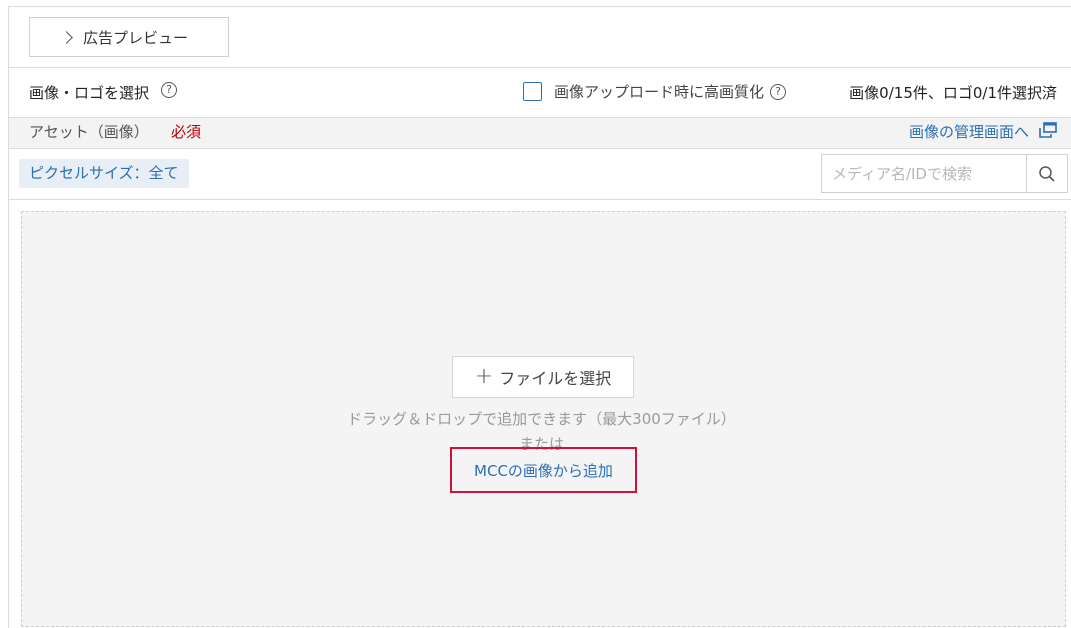 The image size is (1071, 628). I want to click on search-icon, so click(1047, 173).